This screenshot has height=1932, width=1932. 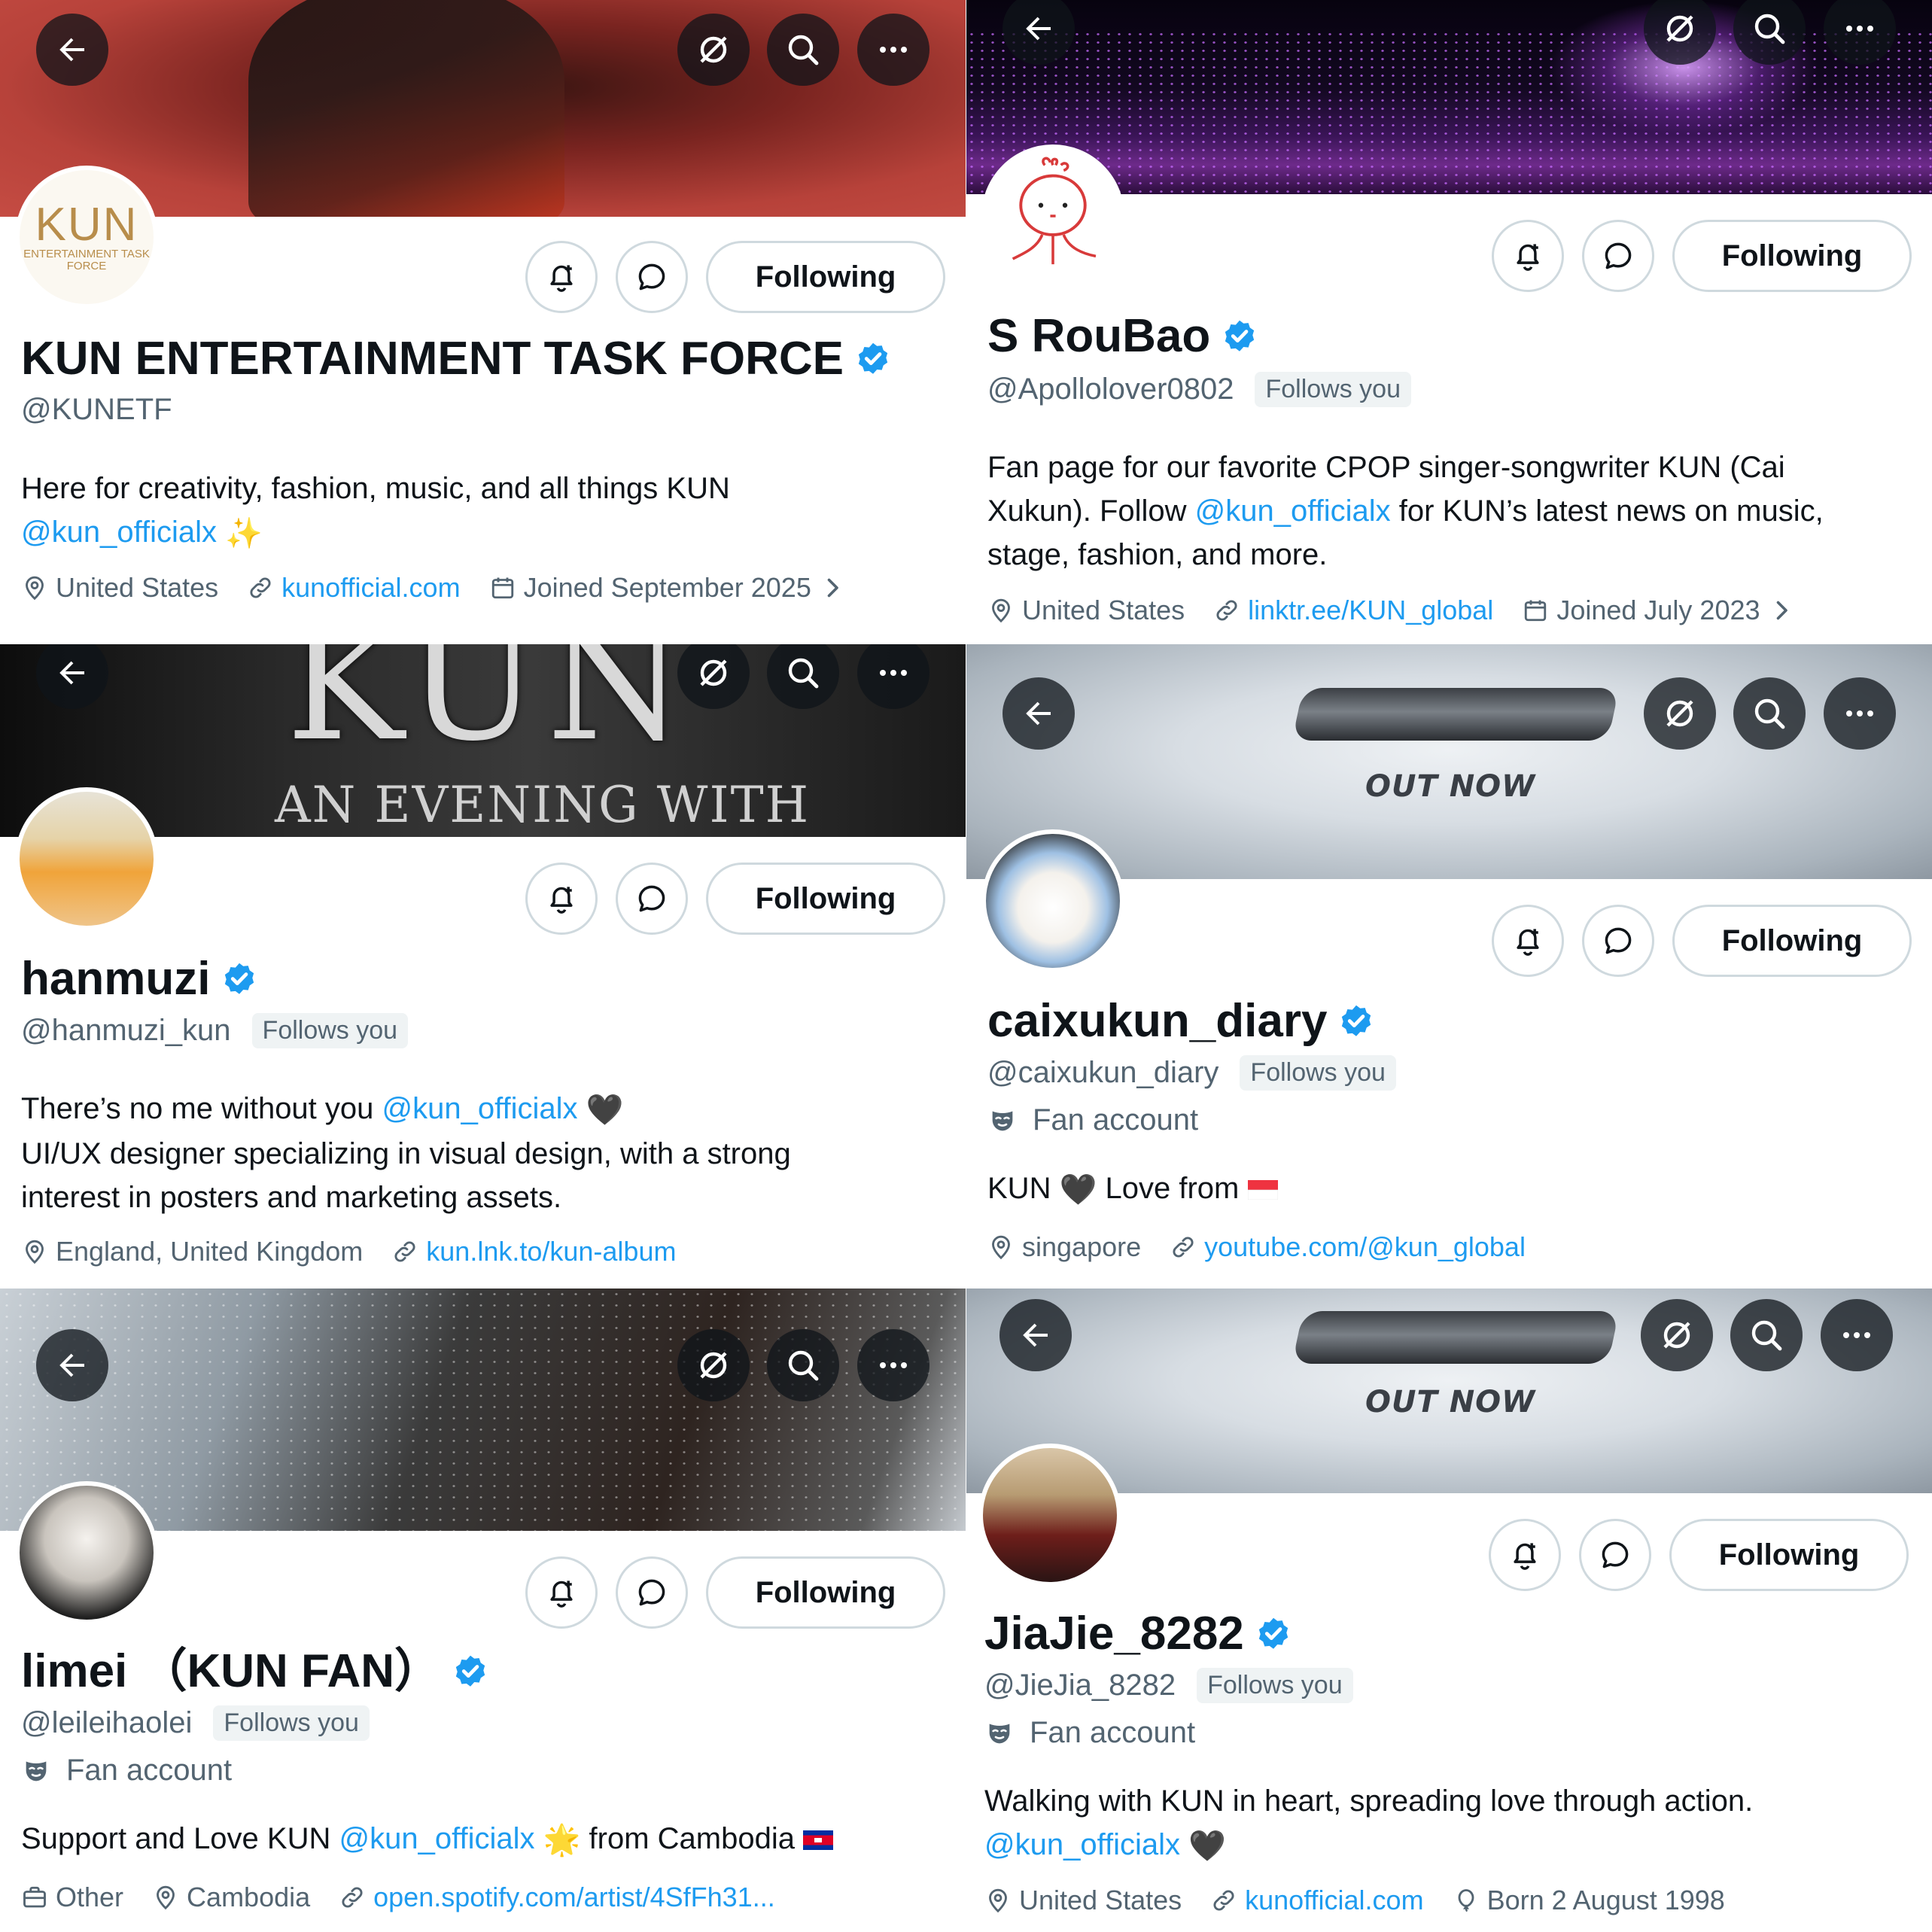 I want to click on bio-text: Support and Love KUN, so click(x=180, y=1838).